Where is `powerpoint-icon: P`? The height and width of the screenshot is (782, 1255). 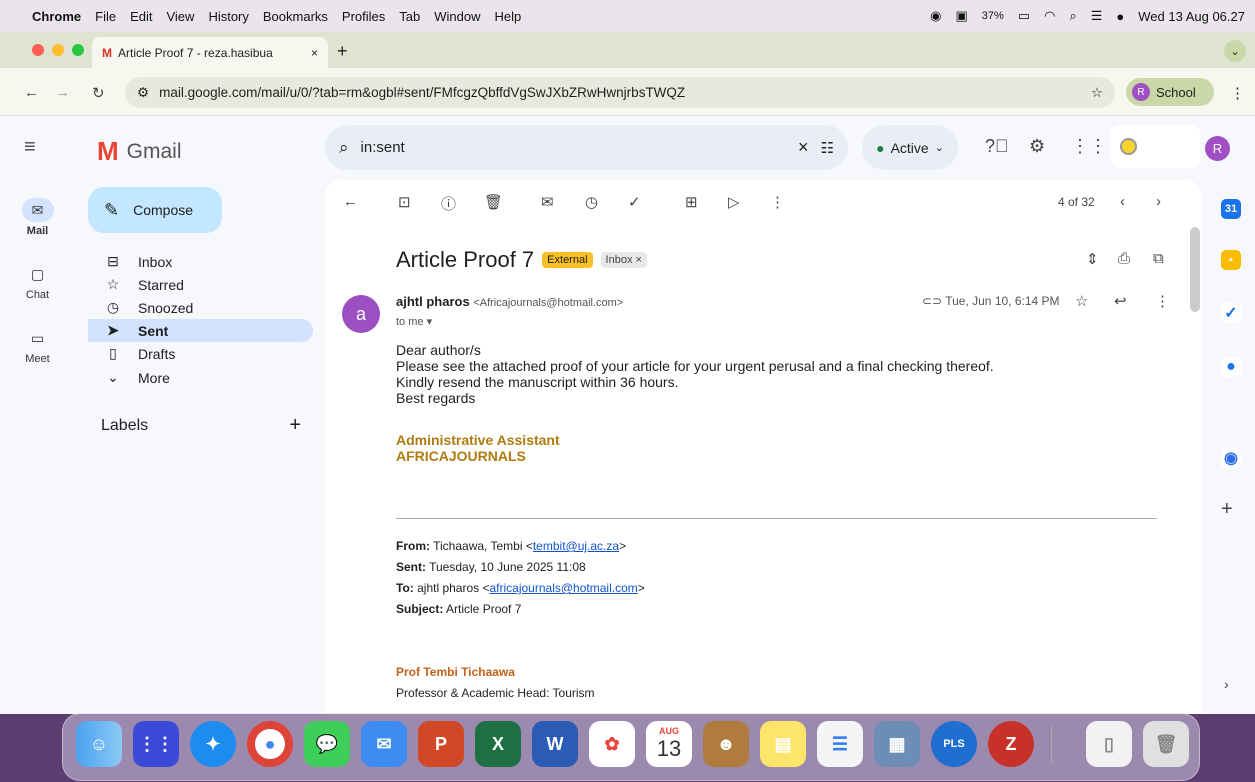
powerpoint-icon: P is located at coordinates (441, 744).